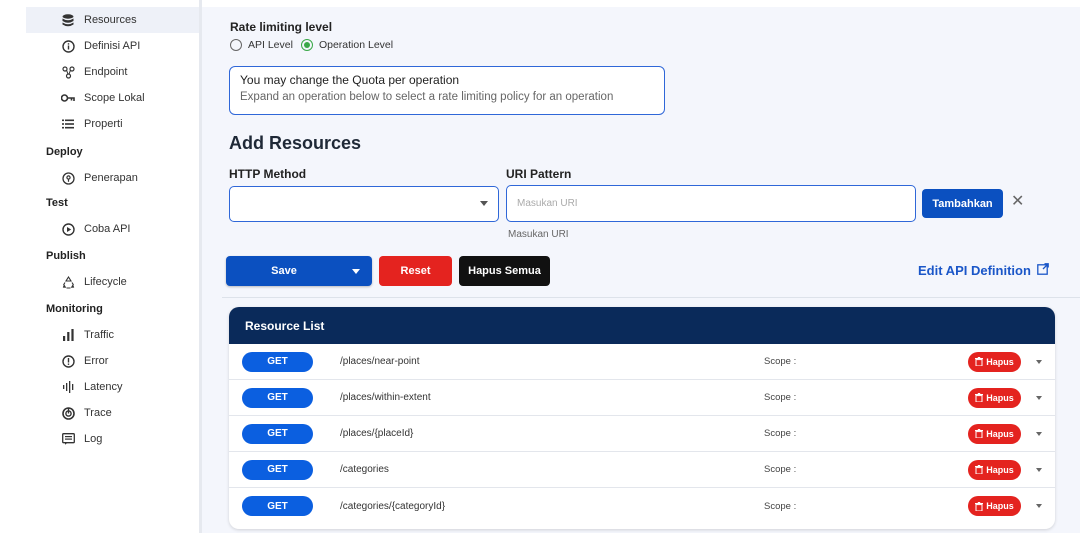  I want to click on sidebar-item-label: Log, so click(93, 439).